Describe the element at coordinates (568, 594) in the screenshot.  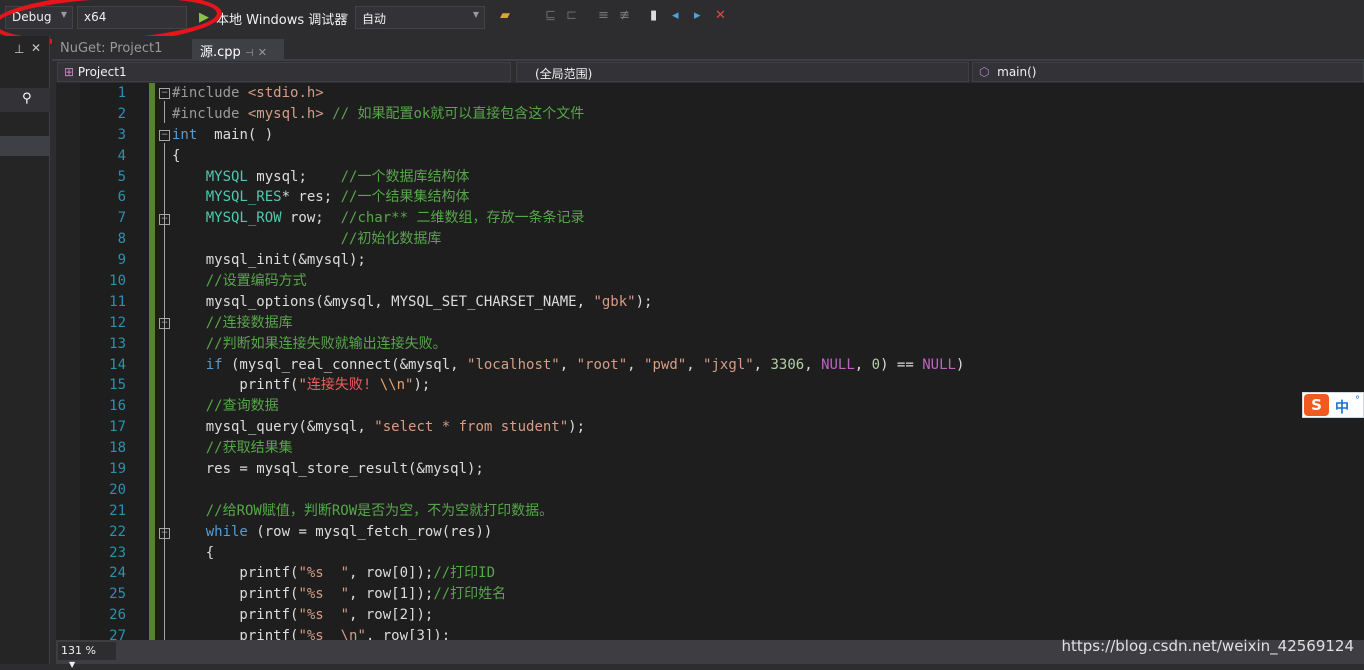
I see `code-line: printf("%s ", row[1]);//打印姓名` at that location.